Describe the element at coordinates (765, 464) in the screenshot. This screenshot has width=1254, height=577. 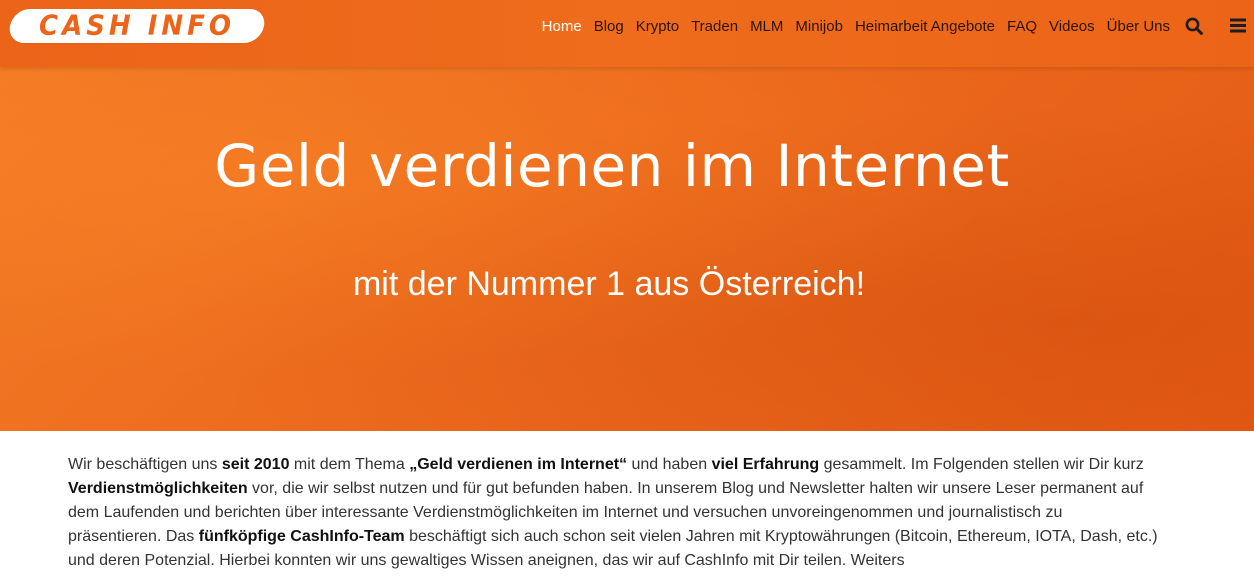
I see `intro-bold-experience: viel Erfahrung` at that location.